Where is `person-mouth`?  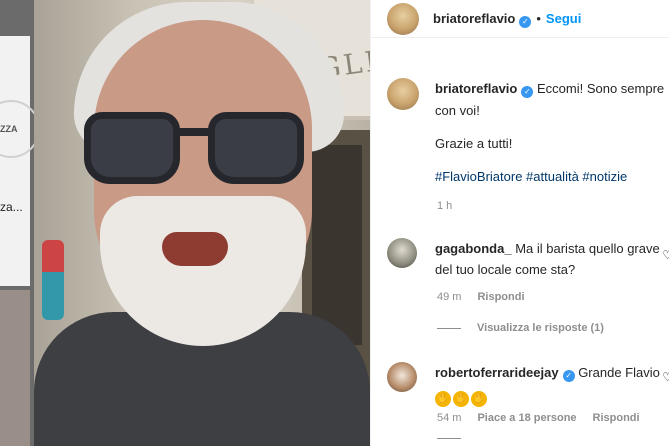 person-mouth is located at coordinates (195, 249).